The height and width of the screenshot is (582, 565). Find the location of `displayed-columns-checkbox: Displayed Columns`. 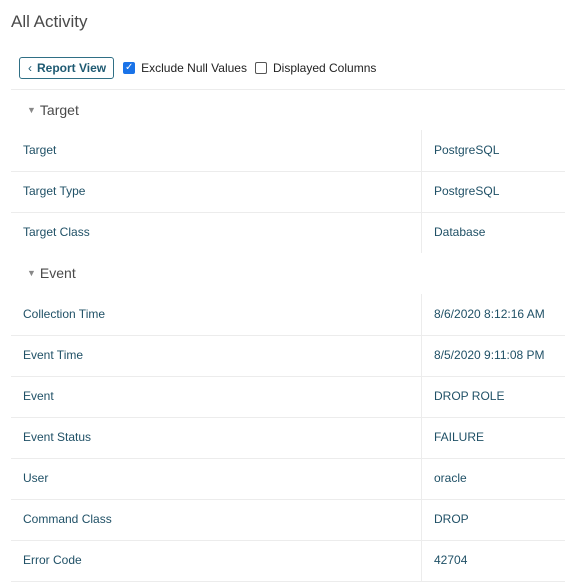

displayed-columns-checkbox: Displayed Columns is located at coordinates (315, 68).